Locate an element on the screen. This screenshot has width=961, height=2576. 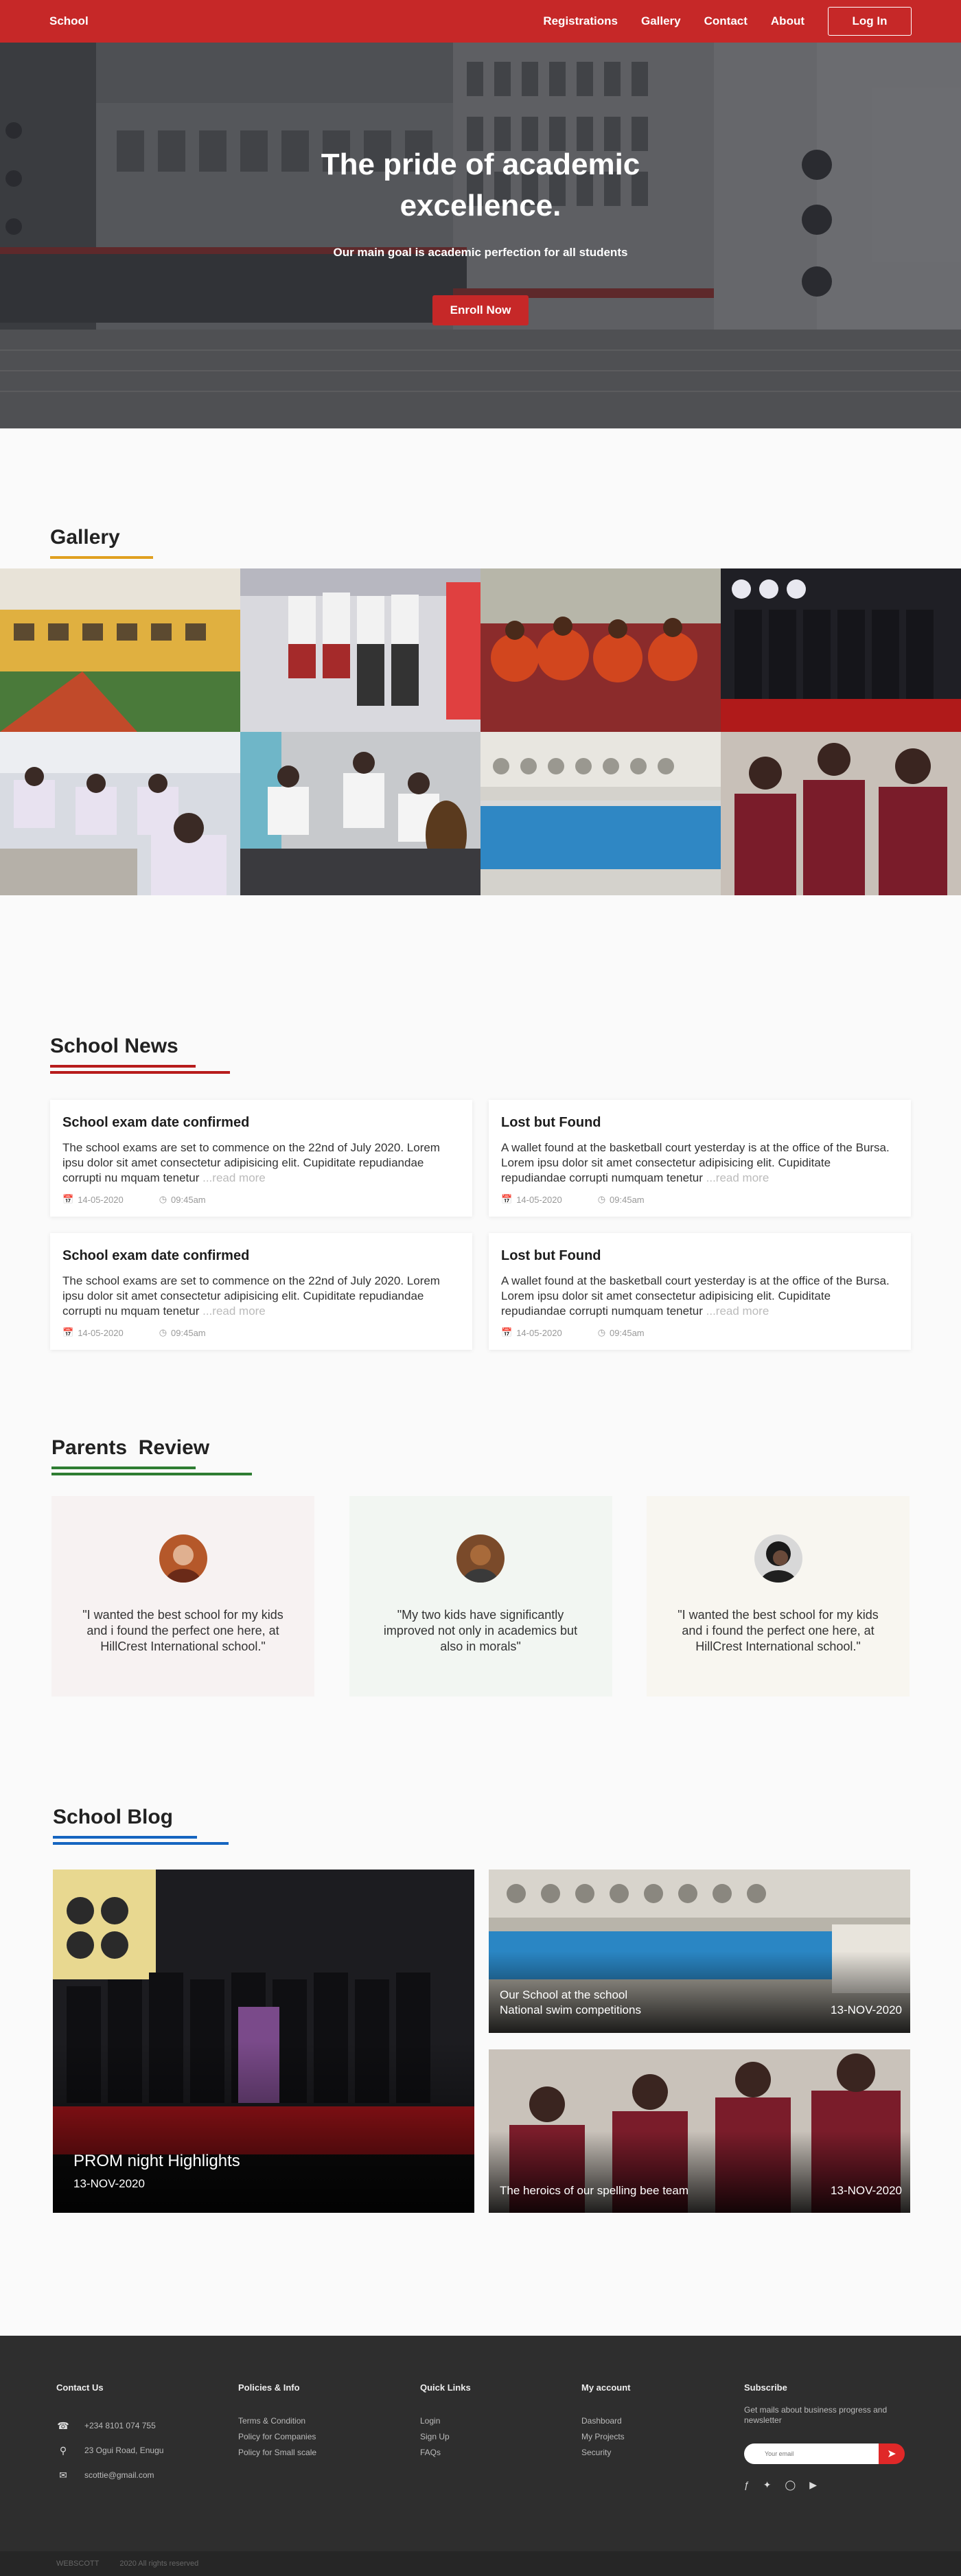
footer-link-my-projects: My Projects is located at coordinates (662, 2437).